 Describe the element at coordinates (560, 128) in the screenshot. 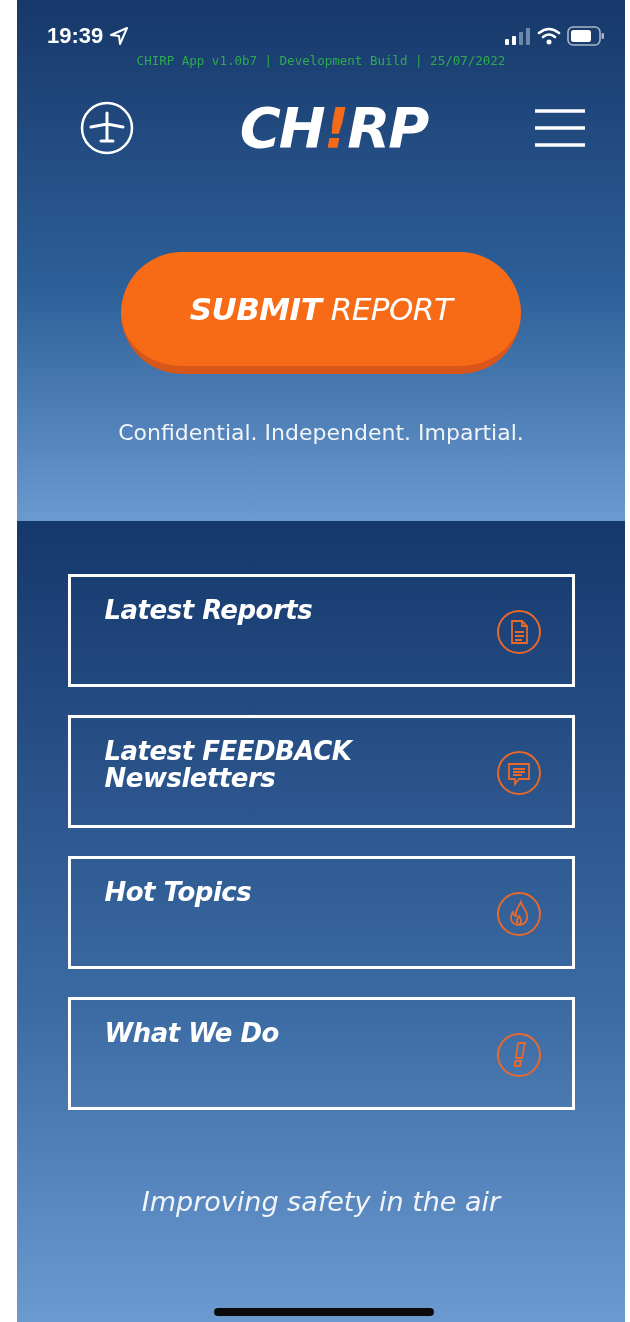

I see `menu-icon` at that location.